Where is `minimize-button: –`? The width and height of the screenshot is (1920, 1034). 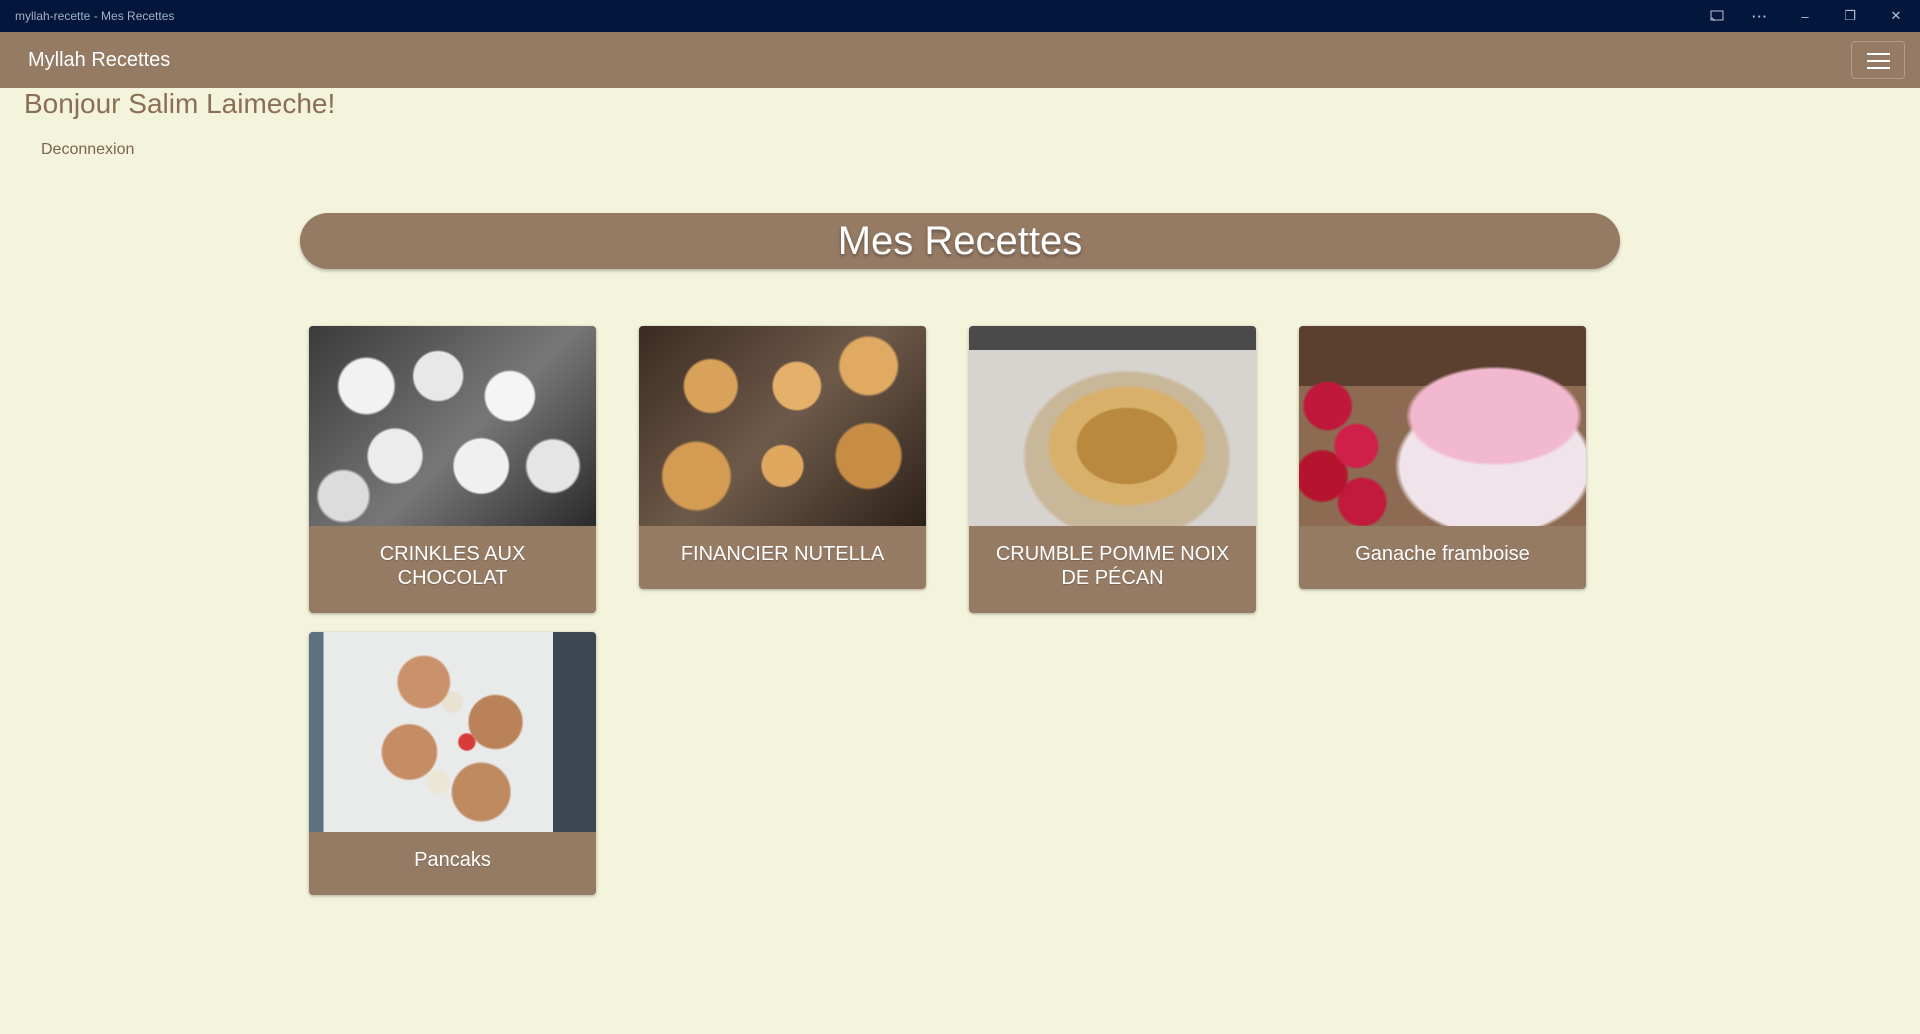 minimize-button: – is located at coordinates (1805, 16).